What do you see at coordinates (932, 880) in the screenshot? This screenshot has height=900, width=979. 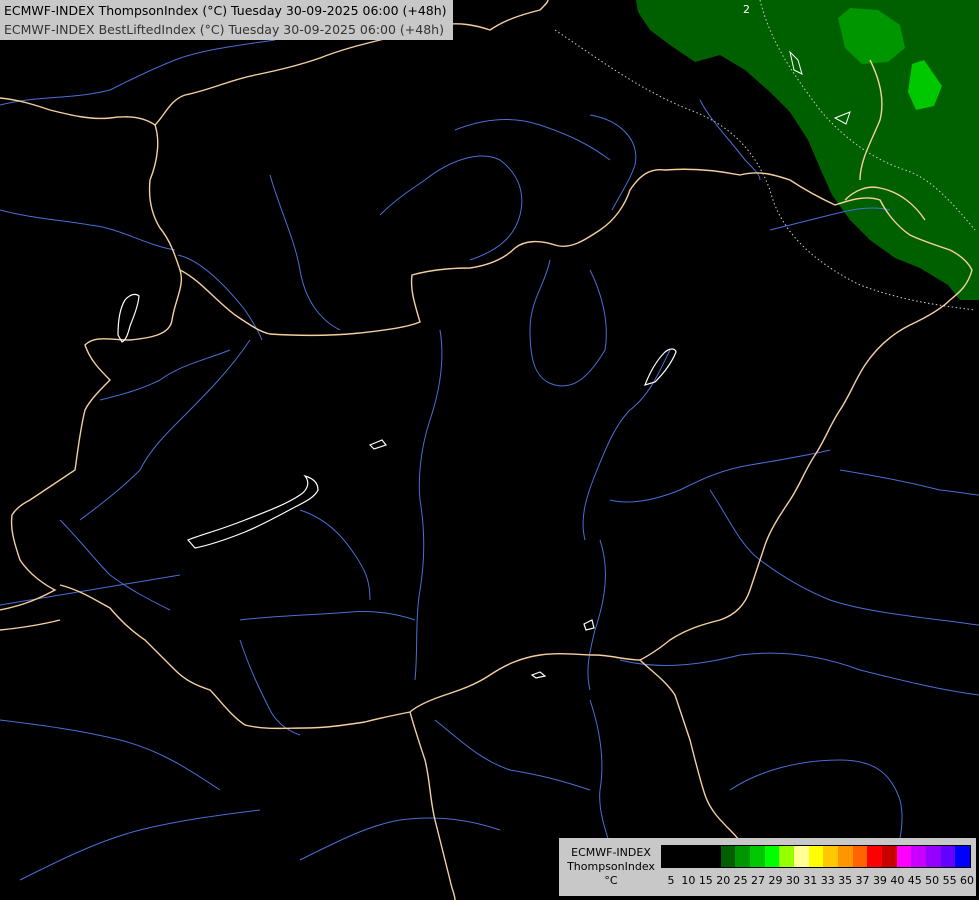 I see `legend-tick: 50` at bounding box center [932, 880].